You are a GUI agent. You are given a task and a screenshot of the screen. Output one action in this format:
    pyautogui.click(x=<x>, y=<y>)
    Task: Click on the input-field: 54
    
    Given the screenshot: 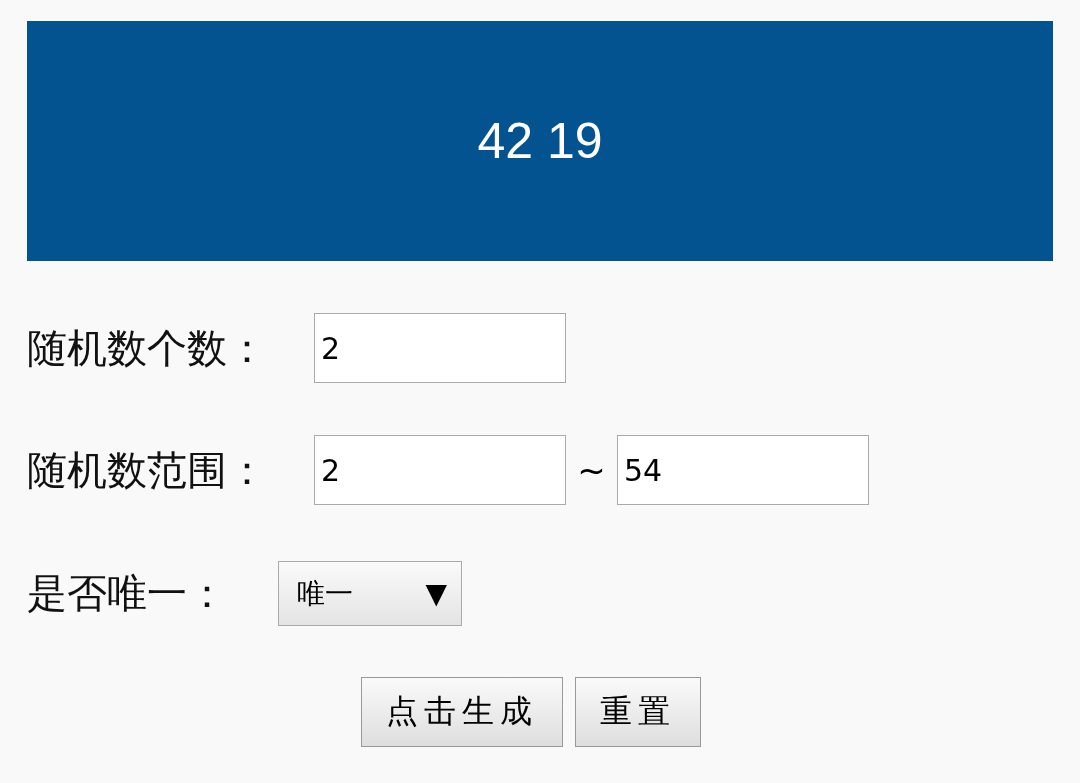 What is the action you would take?
    pyautogui.click(x=743, y=470)
    